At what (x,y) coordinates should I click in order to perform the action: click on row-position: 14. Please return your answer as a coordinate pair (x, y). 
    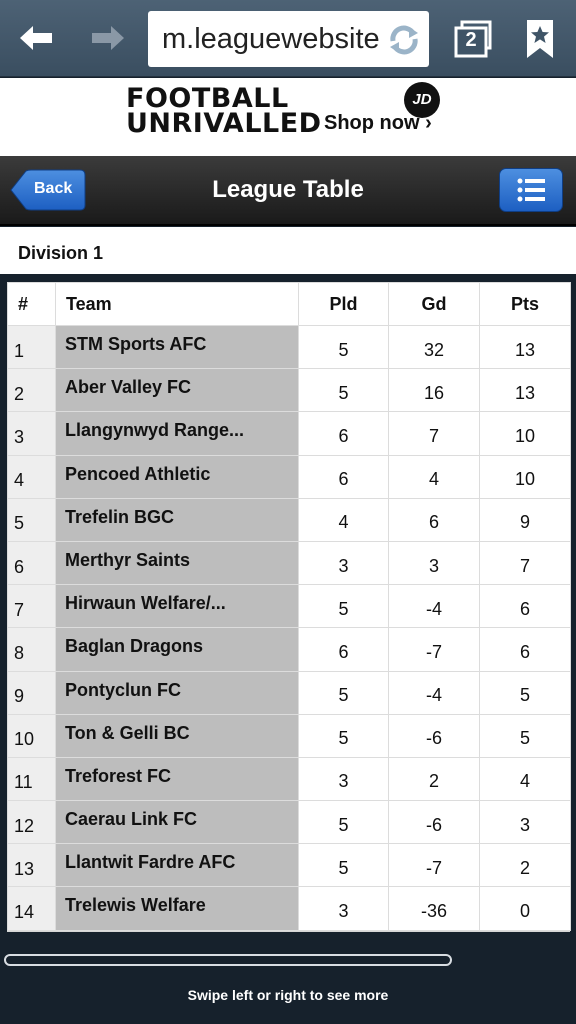
    Looking at the image, I should click on (31, 908).